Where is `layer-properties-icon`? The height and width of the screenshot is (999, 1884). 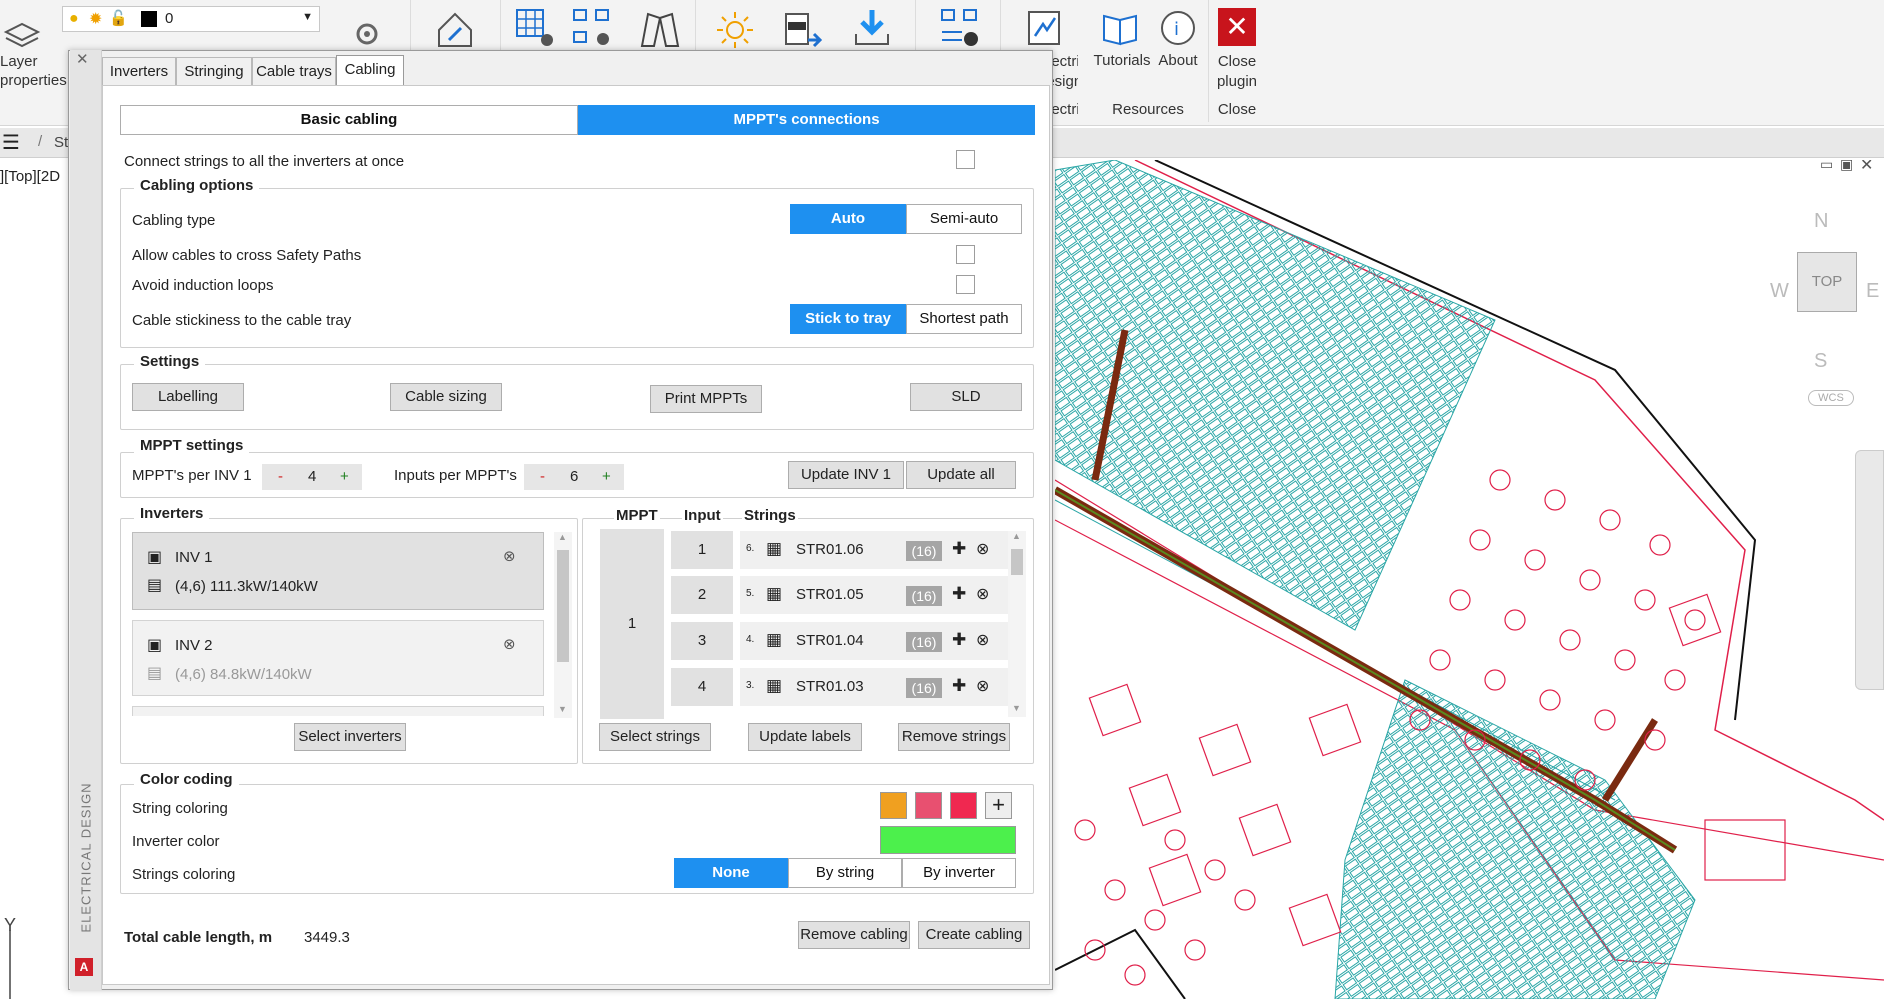 layer-properties-icon is located at coordinates (22, 32).